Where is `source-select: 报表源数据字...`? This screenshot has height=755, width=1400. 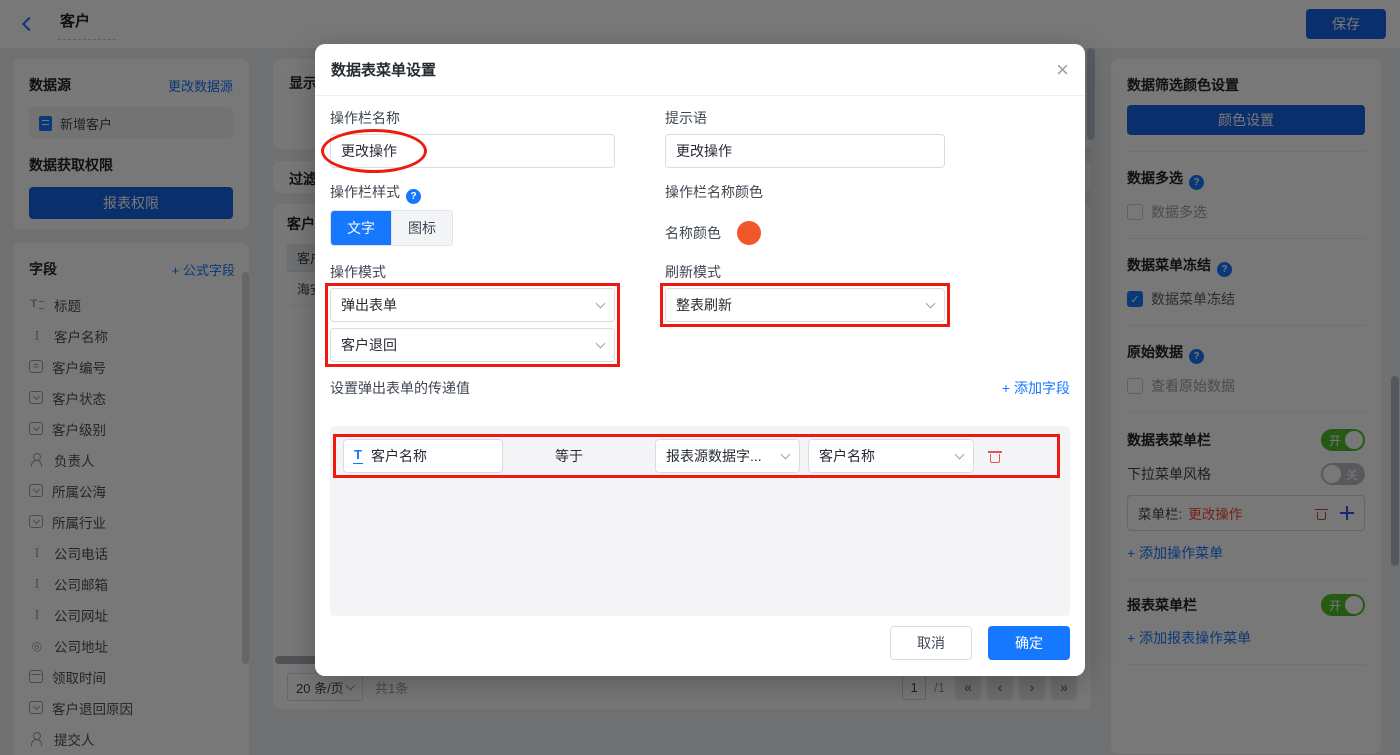
source-select: 报表源数据字... is located at coordinates (727, 456).